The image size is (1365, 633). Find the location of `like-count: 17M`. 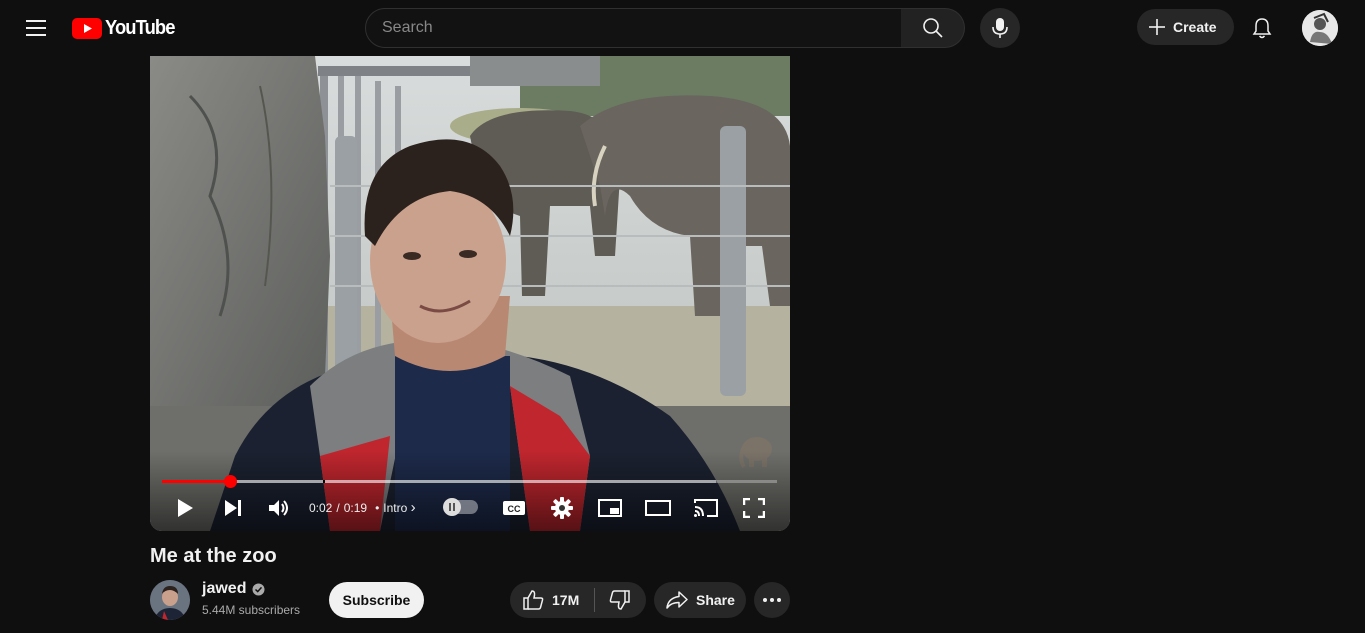

like-count: 17M is located at coordinates (566, 600).